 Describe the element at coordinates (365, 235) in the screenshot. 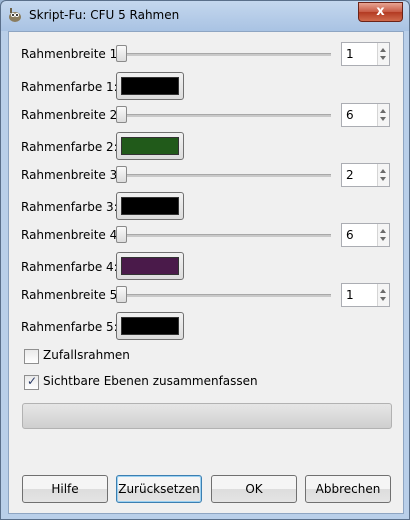

I see `rahmenbreite-4-spinbox: 6` at that location.